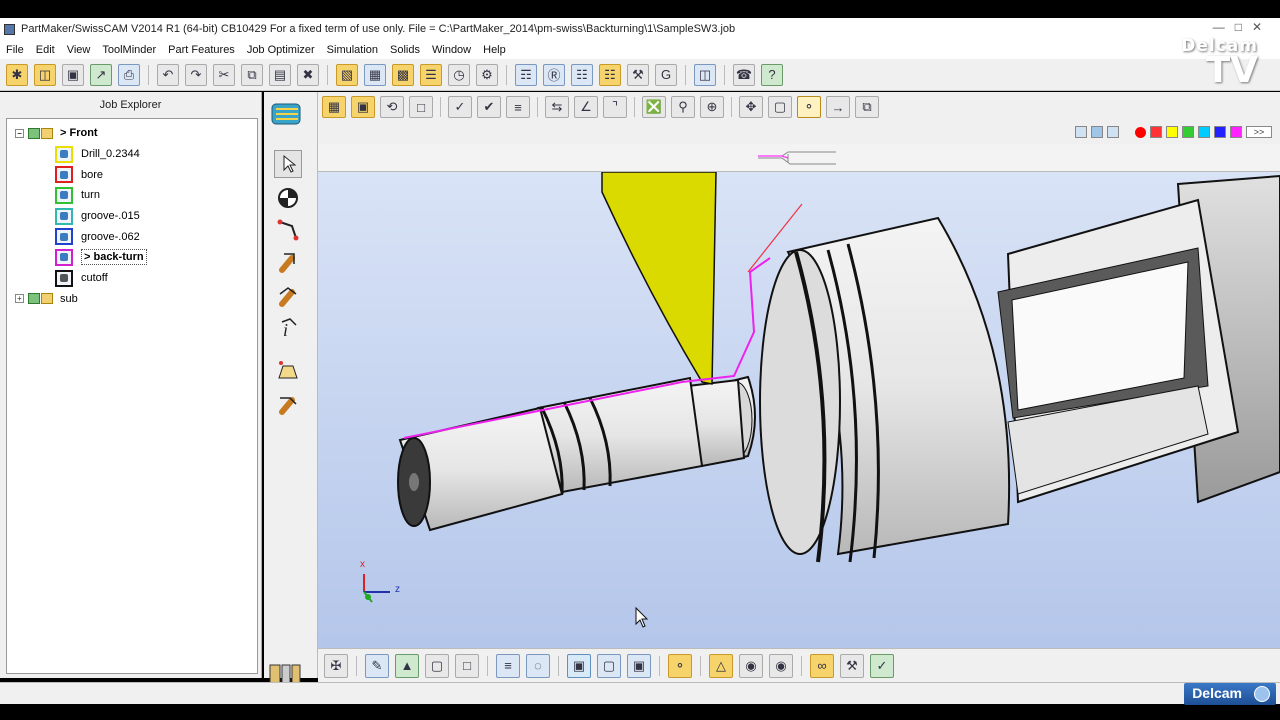  What do you see at coordinates (508, 665) in the screenshot?
I see `stack-icon: ≡` at bounding box center [508, 665].